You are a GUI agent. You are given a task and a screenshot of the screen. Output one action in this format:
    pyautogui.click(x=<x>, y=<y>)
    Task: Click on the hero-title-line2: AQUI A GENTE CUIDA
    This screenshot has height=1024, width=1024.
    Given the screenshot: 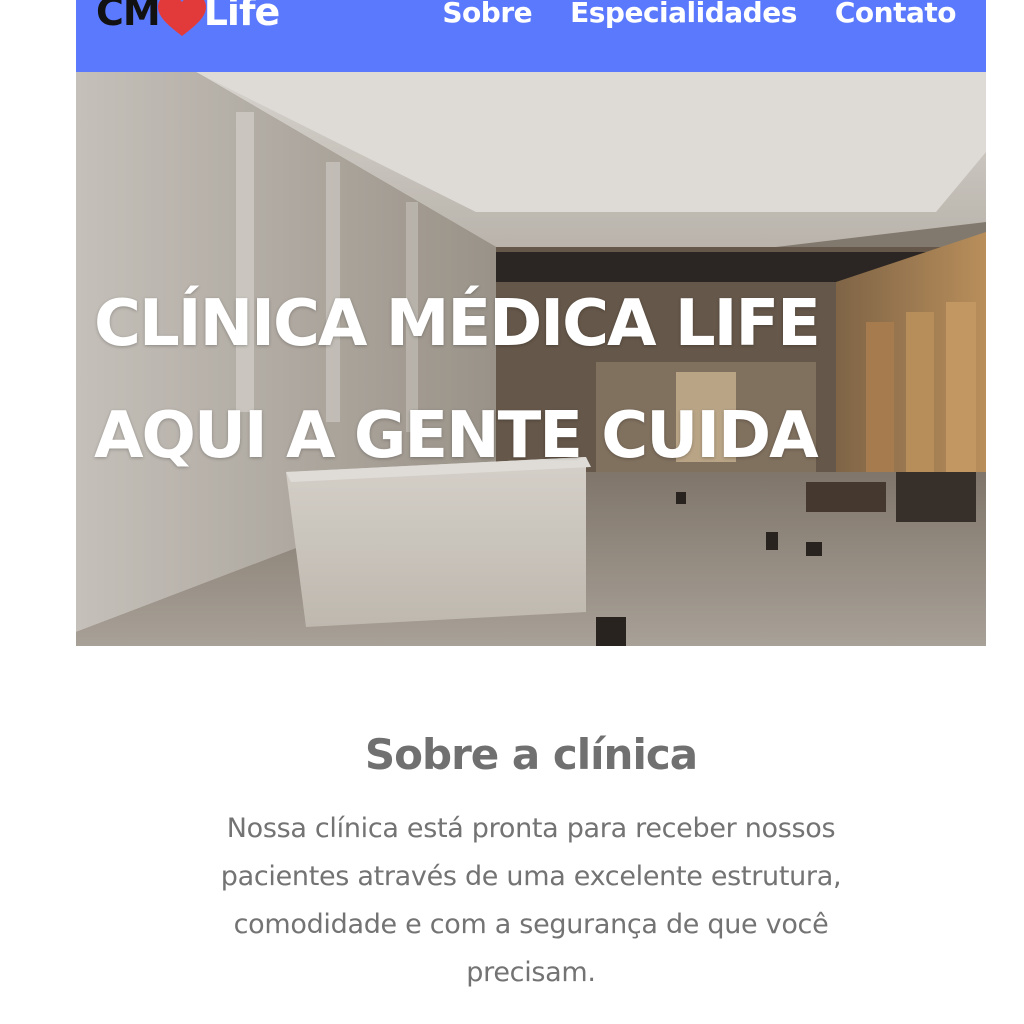 What is the action you would take?
    pyautogui.click(x=456, y=436)
    